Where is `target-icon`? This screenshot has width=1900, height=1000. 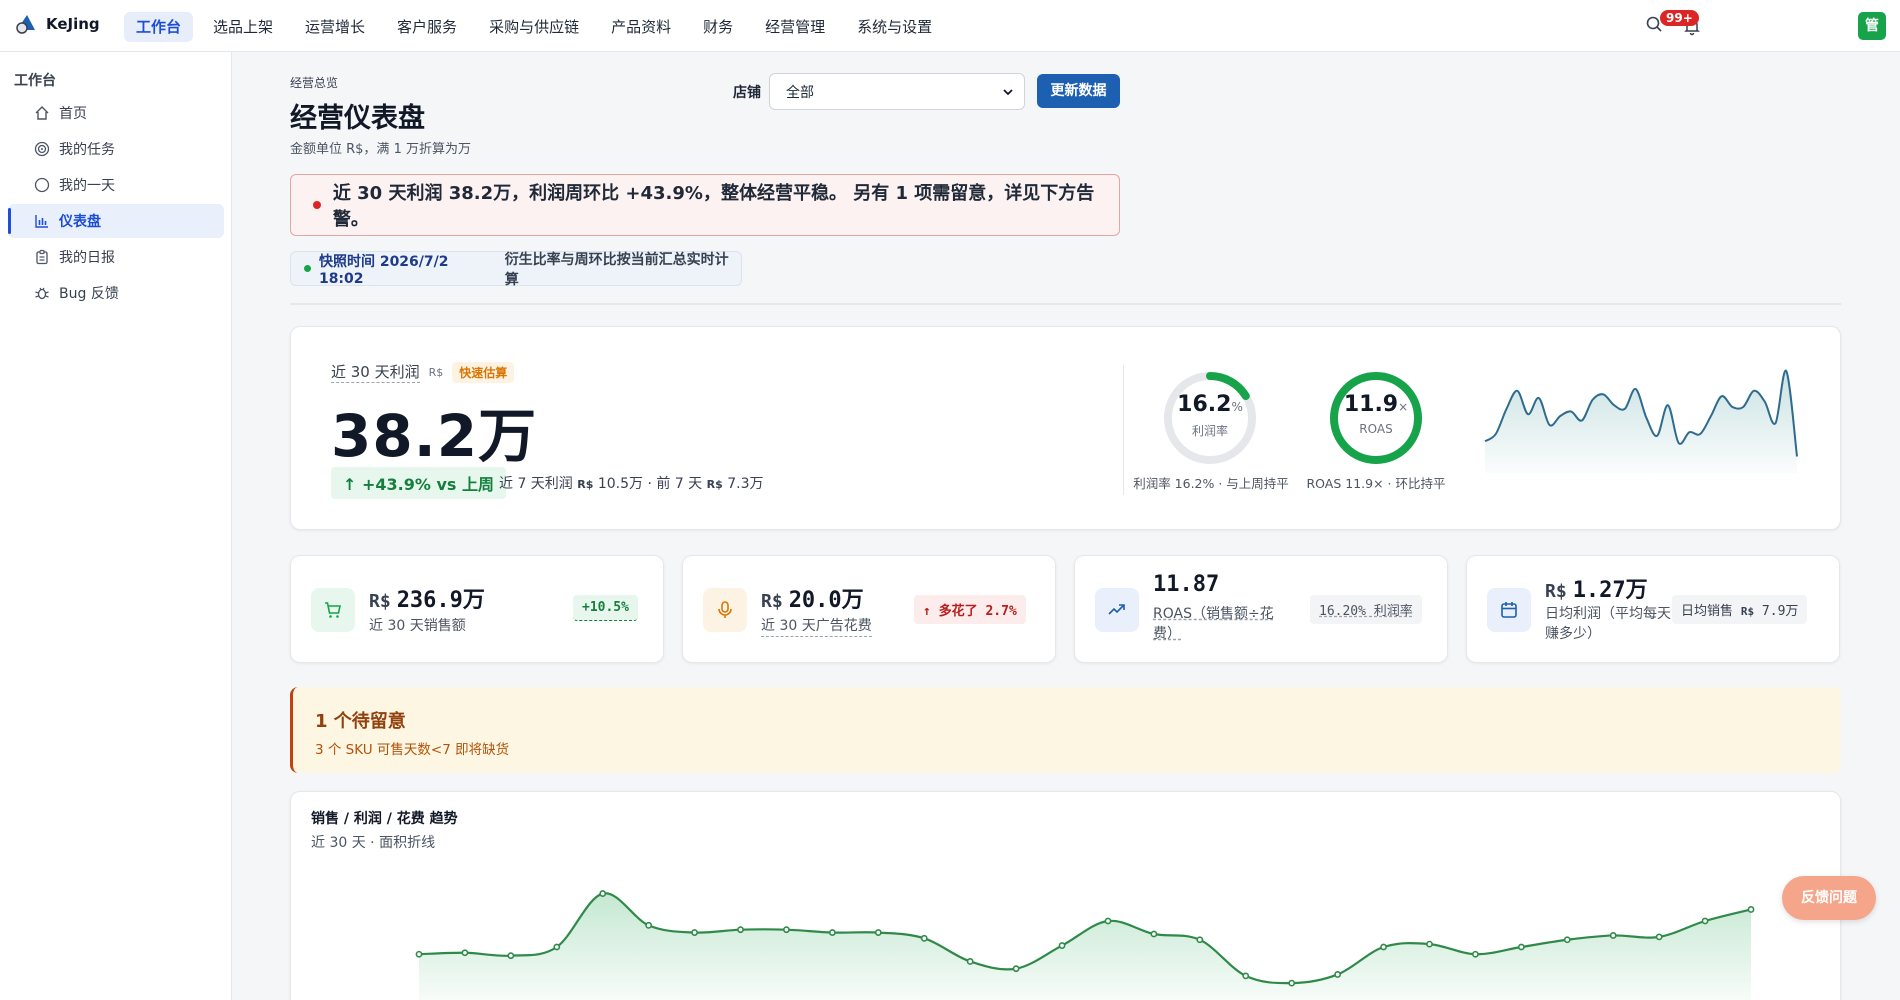 target-icon is located at coordinates (42, 149).